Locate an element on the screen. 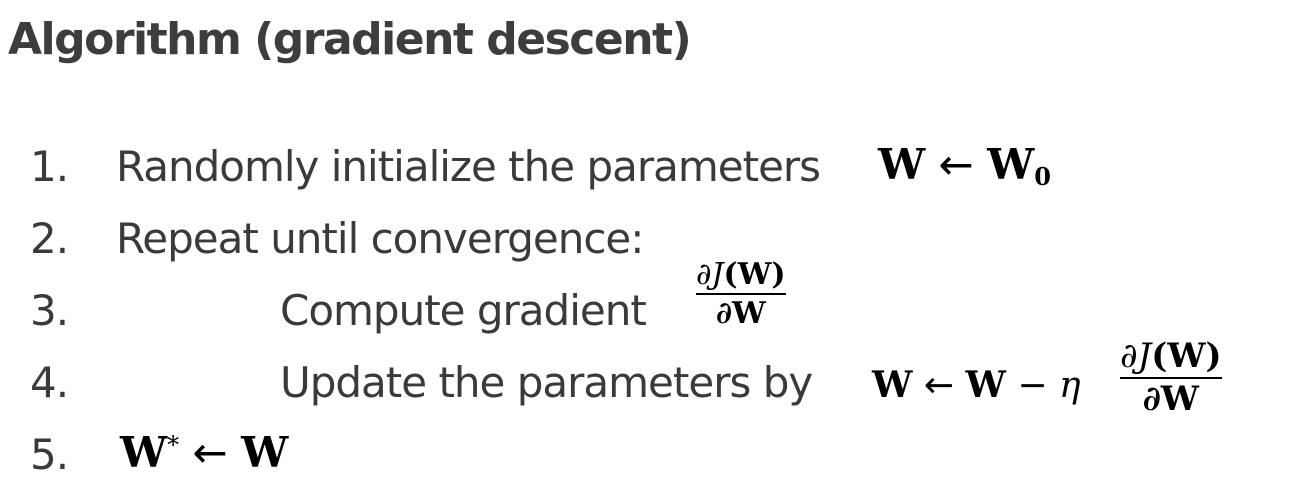 The width and height of the screenshot is (1297, 502). fraction-bar is located at coordinates (741, 294).